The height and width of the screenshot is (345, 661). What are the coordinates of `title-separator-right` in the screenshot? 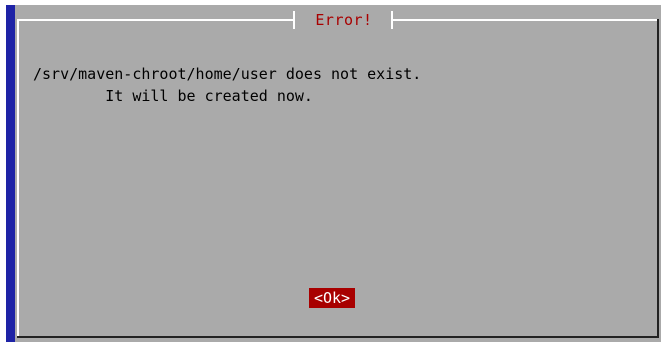 It's located at (392, 20).